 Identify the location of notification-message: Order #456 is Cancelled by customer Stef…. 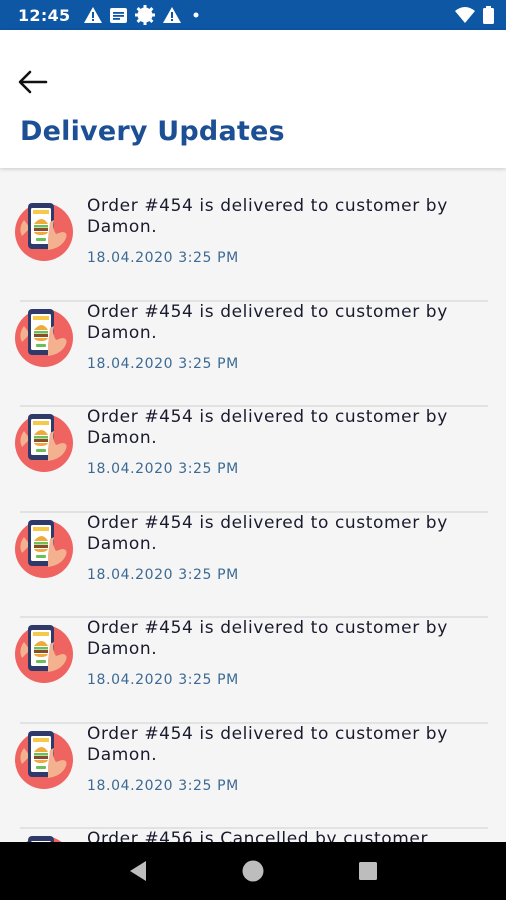
(258, 835).